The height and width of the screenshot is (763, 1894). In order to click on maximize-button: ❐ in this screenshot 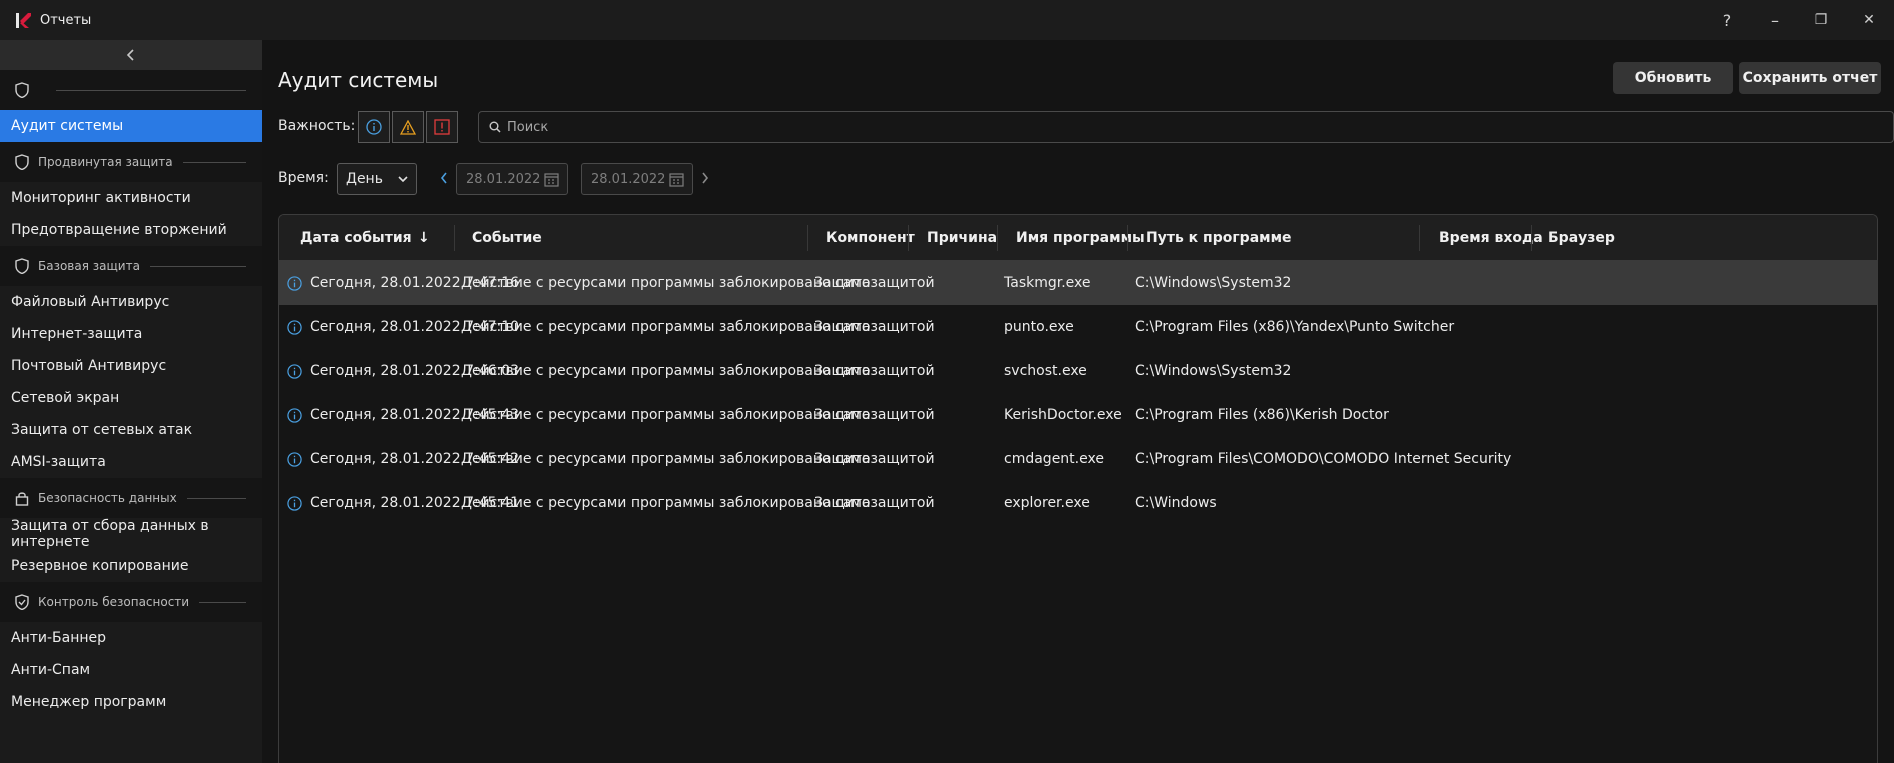, I will do `click(1821, 20)`.